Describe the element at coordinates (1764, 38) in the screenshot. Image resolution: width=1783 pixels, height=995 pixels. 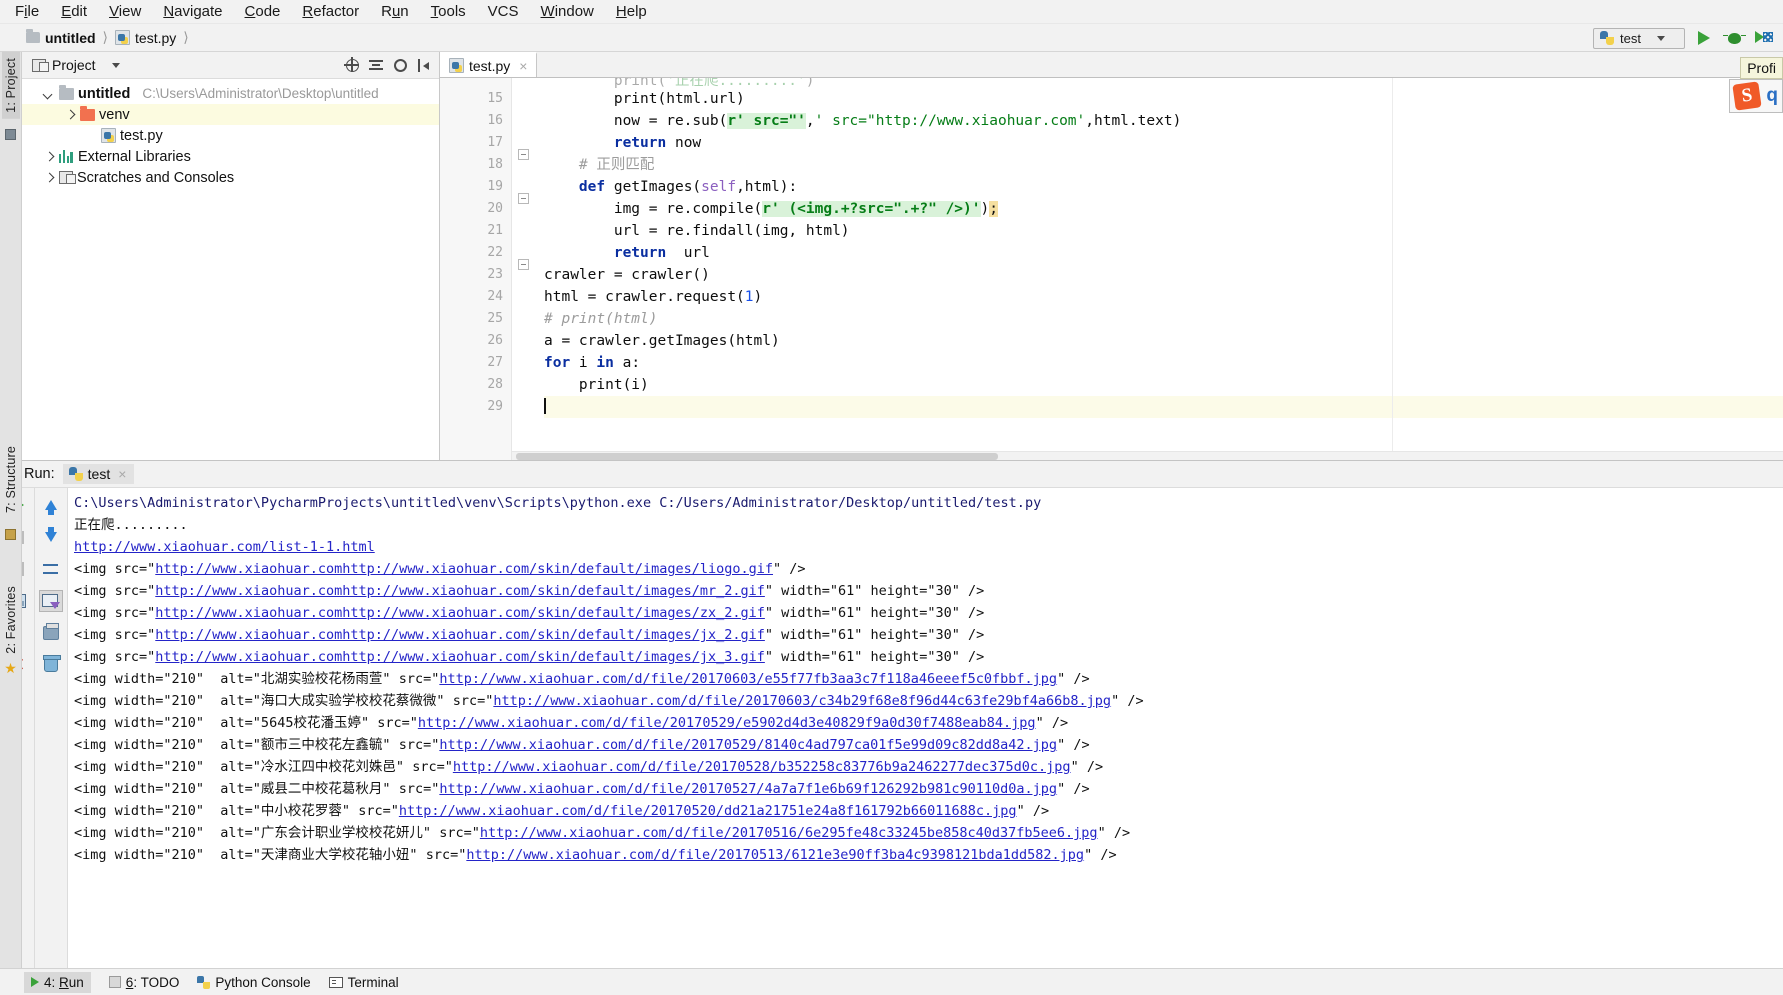
I see `profile-button` at that location.